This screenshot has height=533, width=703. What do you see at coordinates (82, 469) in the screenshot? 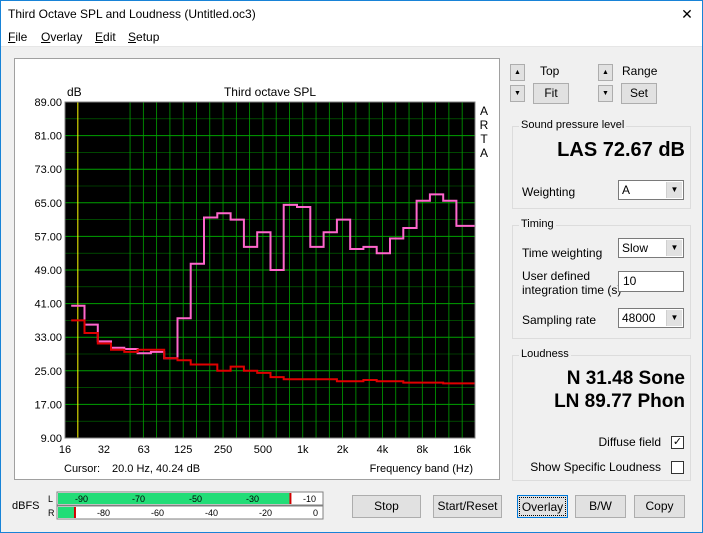
I see `cursor-label: Cursor:` at bounding box center [82, 469].